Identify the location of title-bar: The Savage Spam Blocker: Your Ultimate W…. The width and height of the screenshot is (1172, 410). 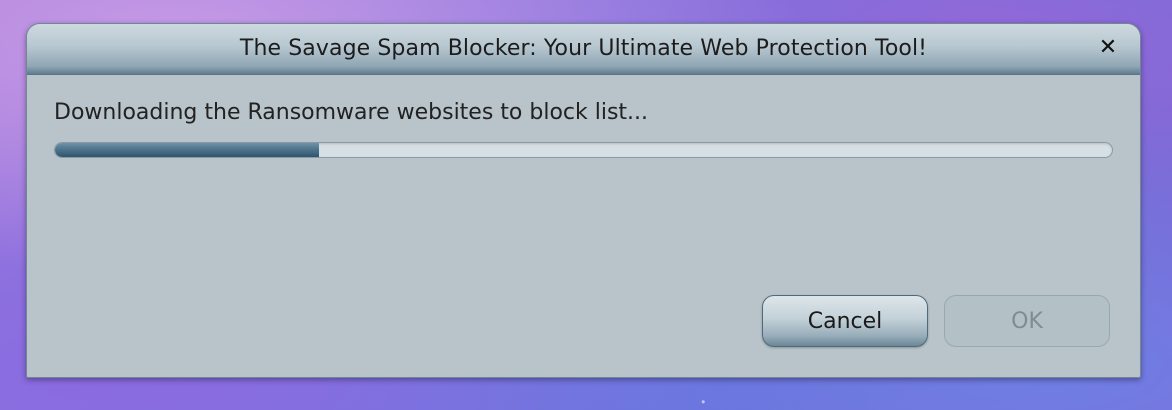
(583, 49).